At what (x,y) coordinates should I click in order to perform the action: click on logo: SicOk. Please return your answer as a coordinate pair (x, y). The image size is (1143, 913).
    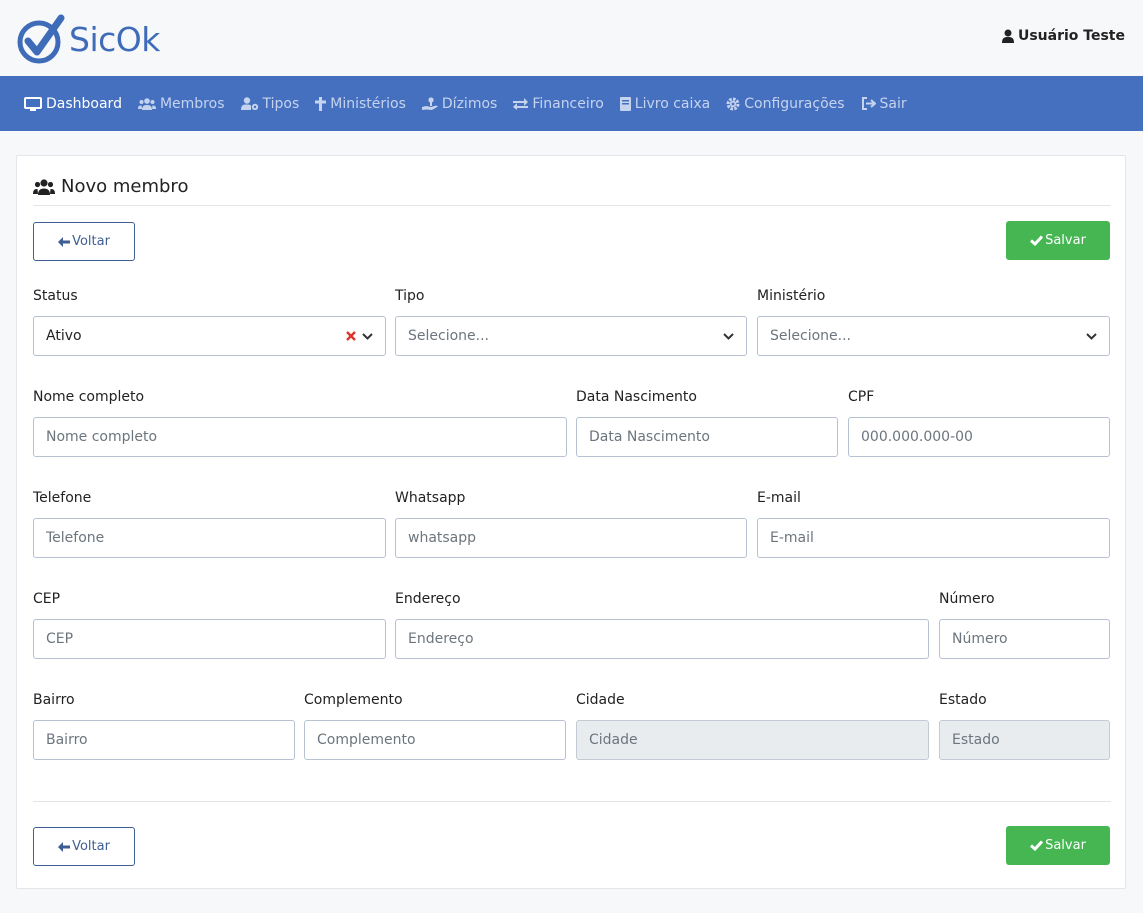
    Looking at the image, I should click on (88, 39).